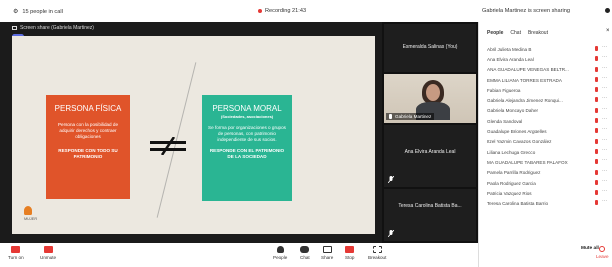 The height and width of the screenshot is (267, 612). What do you see at coordinates (410, 116) in the screenshot?
I see `video-name-badge: Gabriela Martinez` at bounding box center [410, 116].